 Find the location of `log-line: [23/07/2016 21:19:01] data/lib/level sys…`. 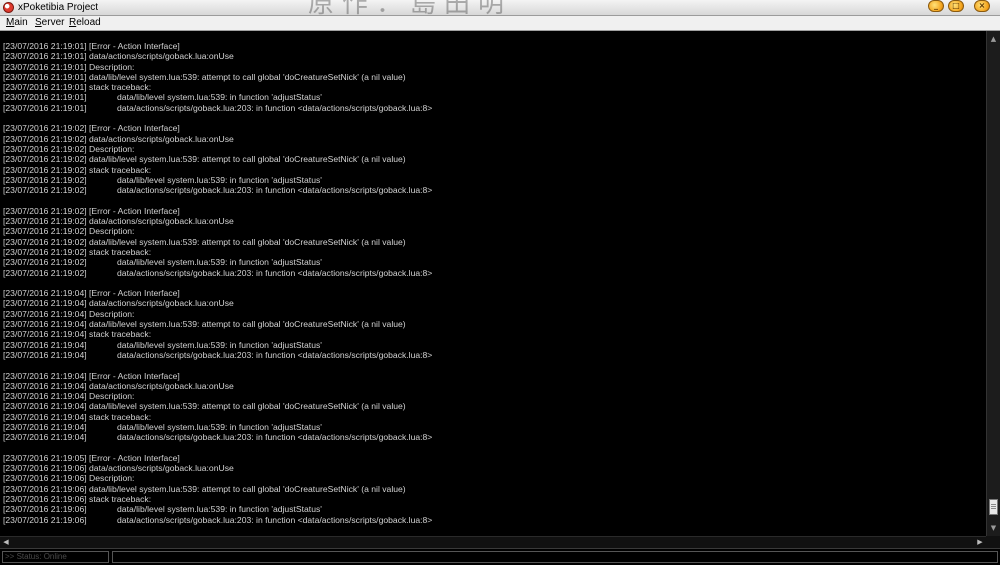

log-line: [23/07/2016 21:19:01] data/lib/level sys… is located at coordinates (204, 77).